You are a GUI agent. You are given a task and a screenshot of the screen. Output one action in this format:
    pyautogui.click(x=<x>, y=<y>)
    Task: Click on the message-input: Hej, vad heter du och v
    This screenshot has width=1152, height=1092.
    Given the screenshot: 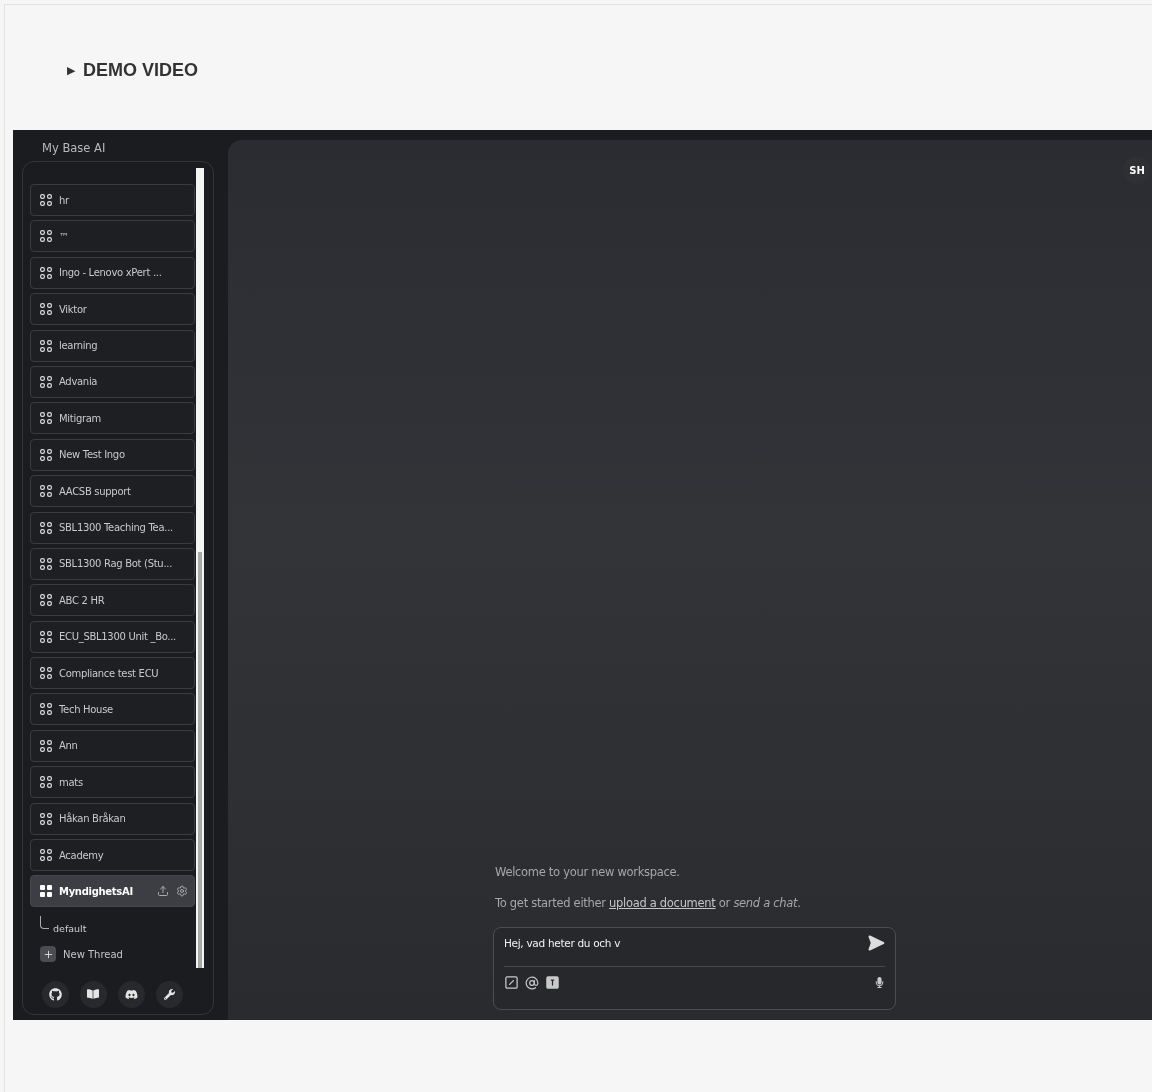 What is the action you would take?
    pyautogui.click(x=682, y=943)
    